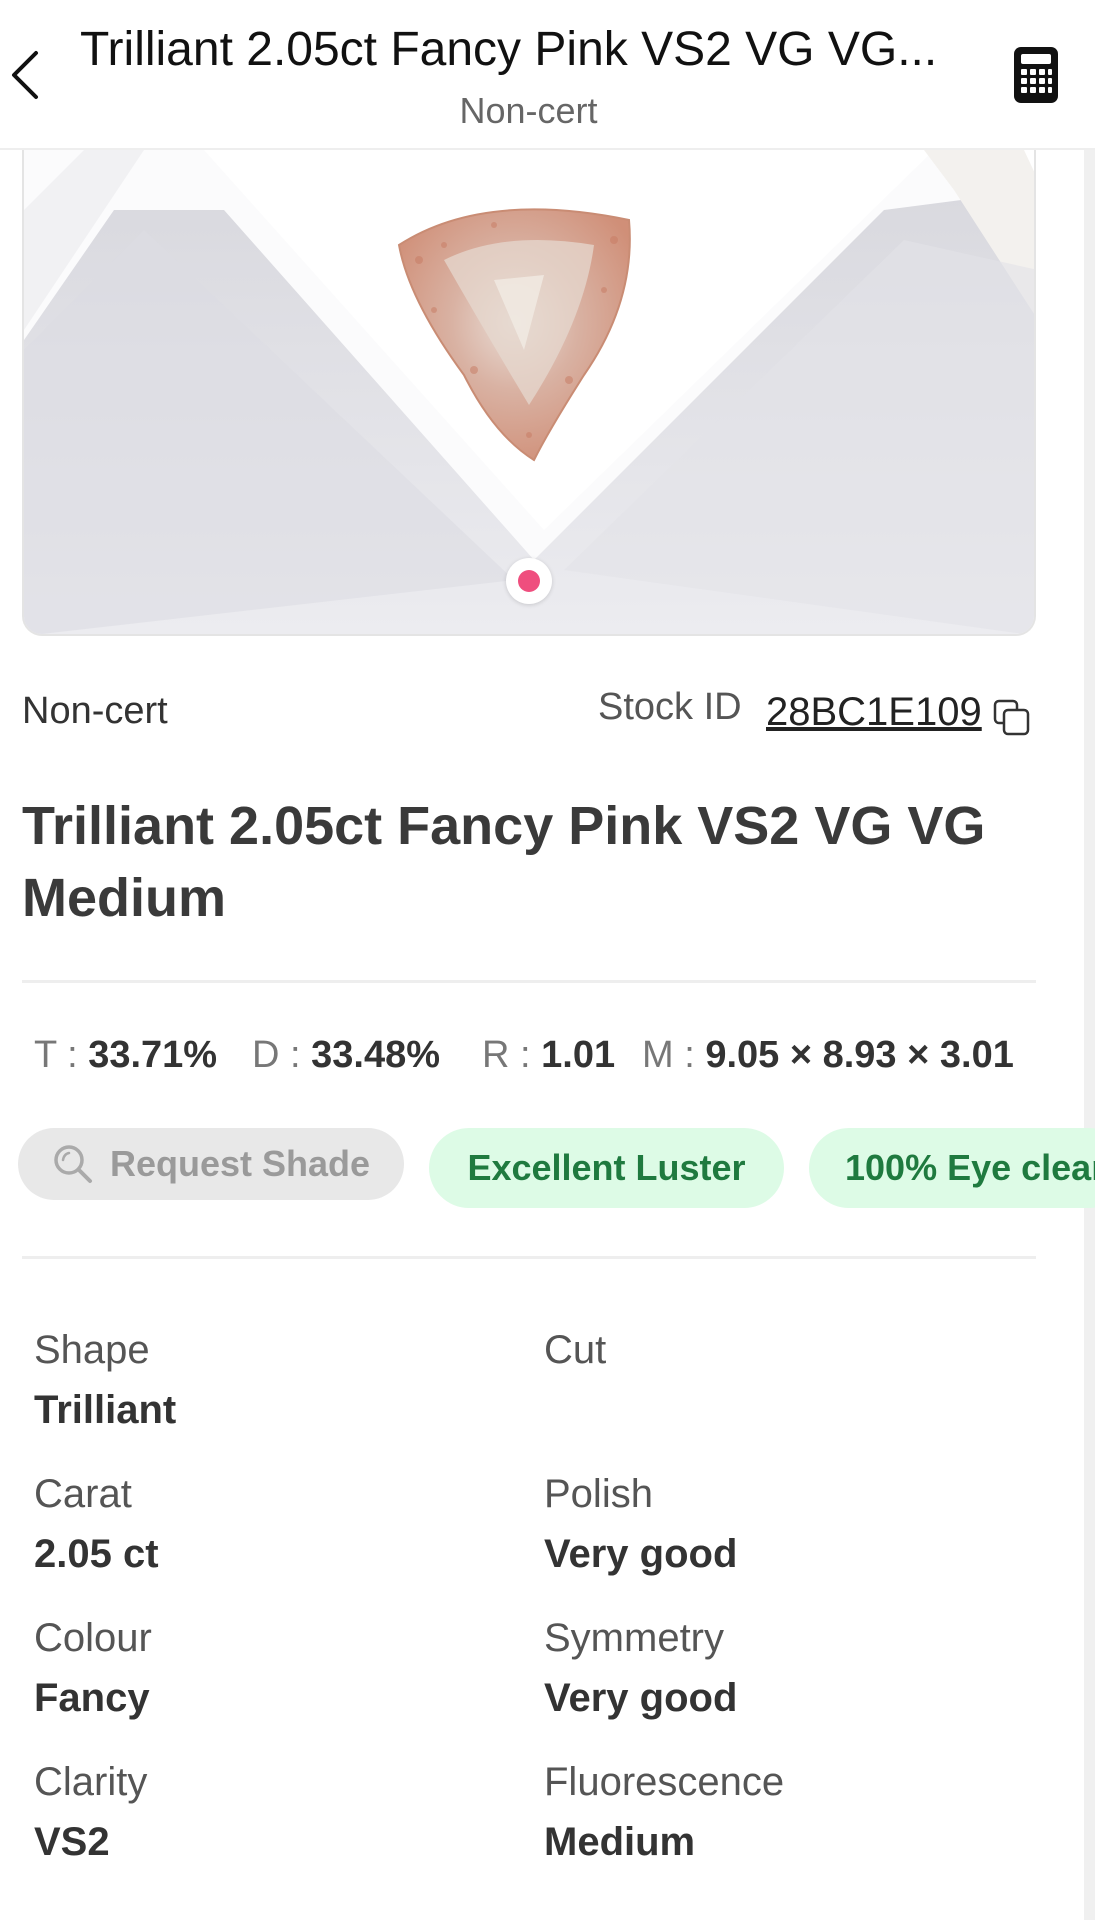  Describe the element at coordinates (92, 1350) in the screenshot. I see `spec-shape-label: Shape` at that location.